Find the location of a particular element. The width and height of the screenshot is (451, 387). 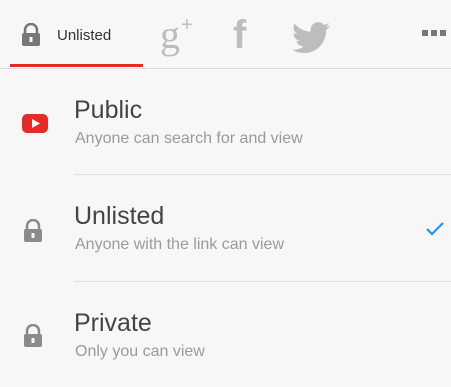

google-plus-icon: g+ is located at coordinates (176, 34).